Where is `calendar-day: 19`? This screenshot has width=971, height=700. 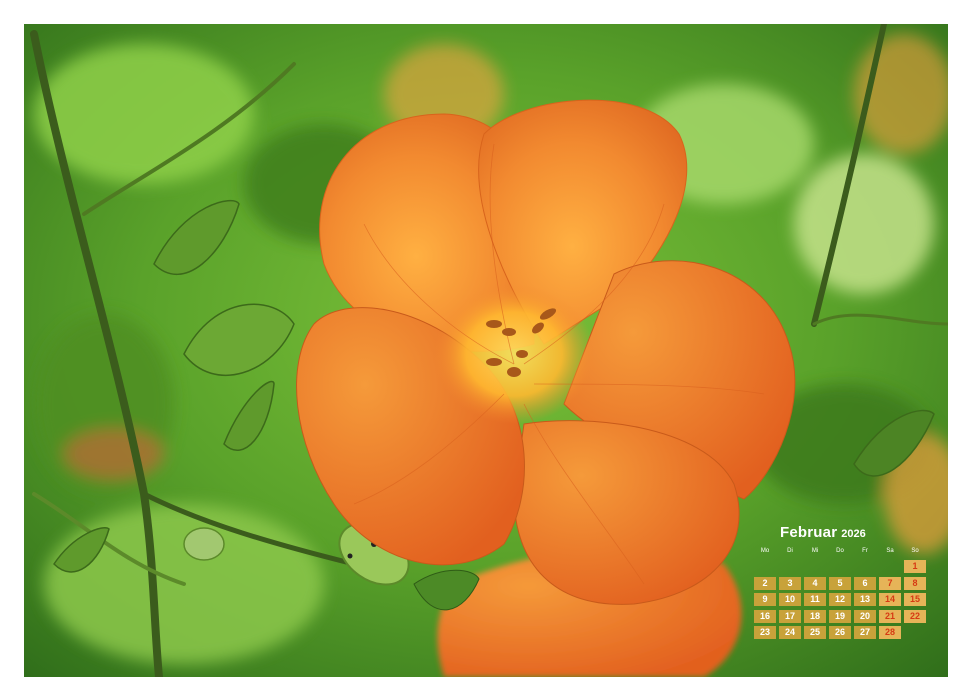 calendar-day: 19 is located at coordinates (840, 616).